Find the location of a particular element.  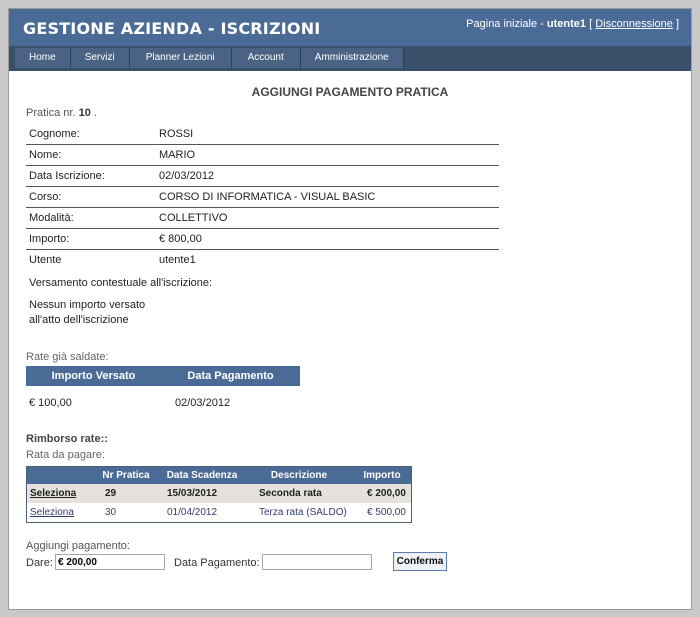

practice-nr: 30 is located at coordinates (111, 512).